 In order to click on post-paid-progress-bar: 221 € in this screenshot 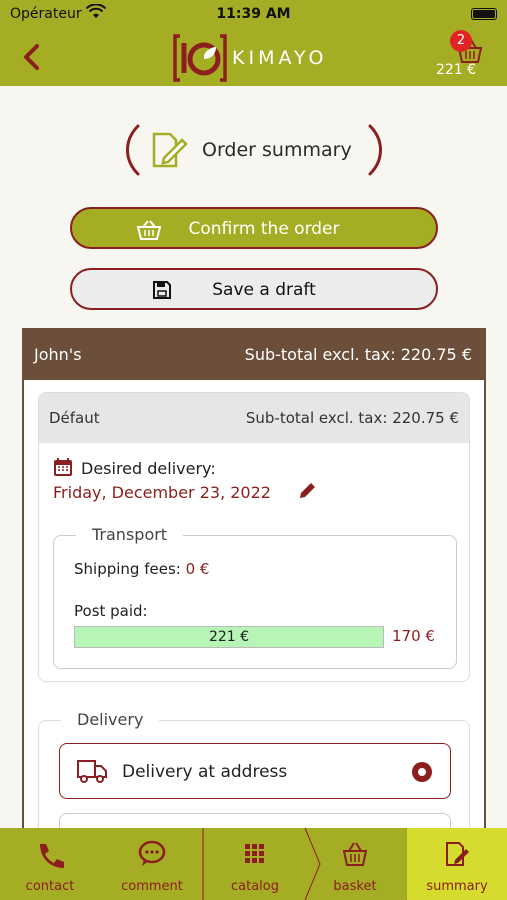, I will do `click(229, 637)`.